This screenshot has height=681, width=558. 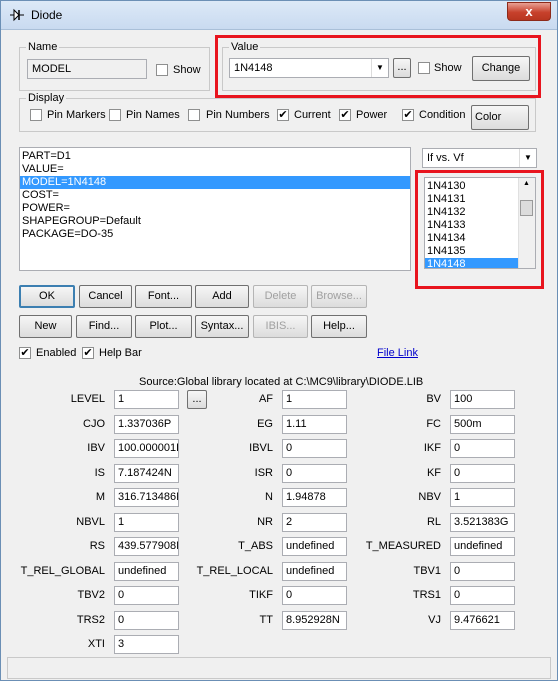 What do you see at coordinates (153, 115) in the screenshot?
I see `pin-names-label: Pin Names` at bounding box center [153, 115].